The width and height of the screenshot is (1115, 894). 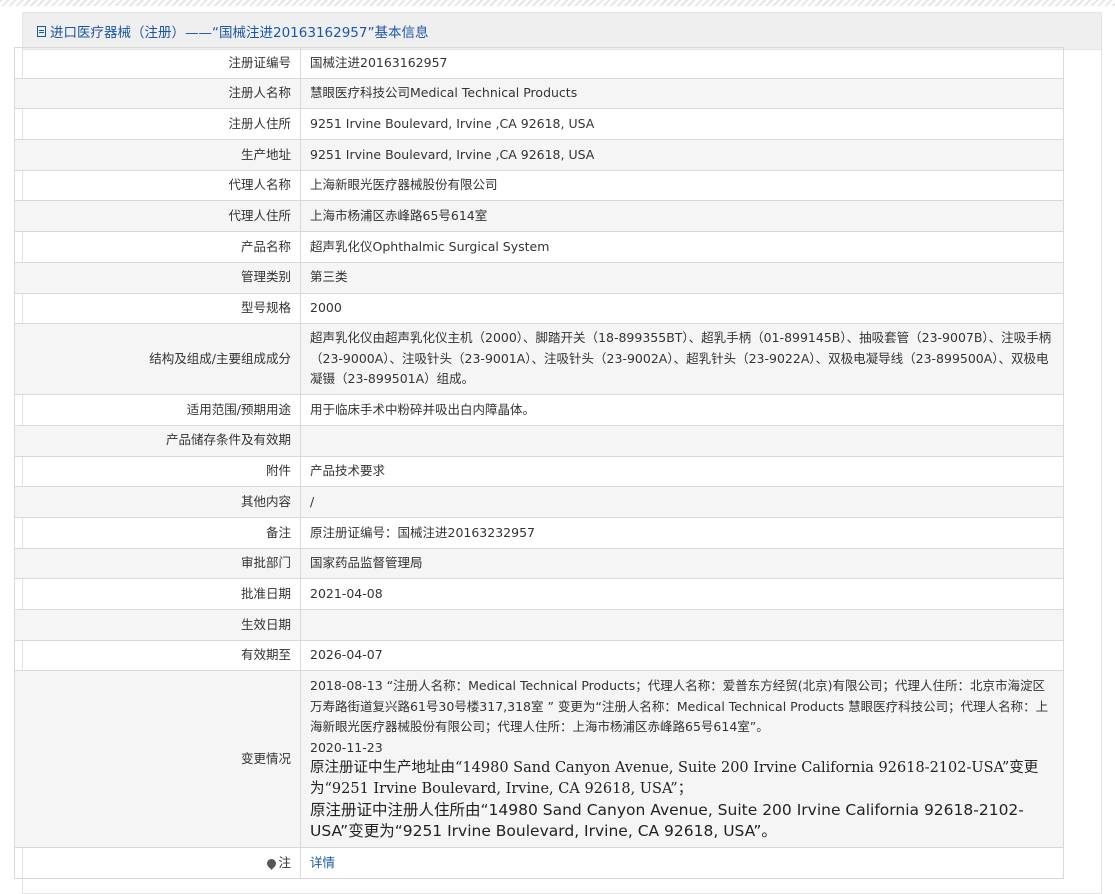 I want to click on table-row: 代理人名称 上海新眼光医疗器械股份有限公司, so click(x=539, y=185).